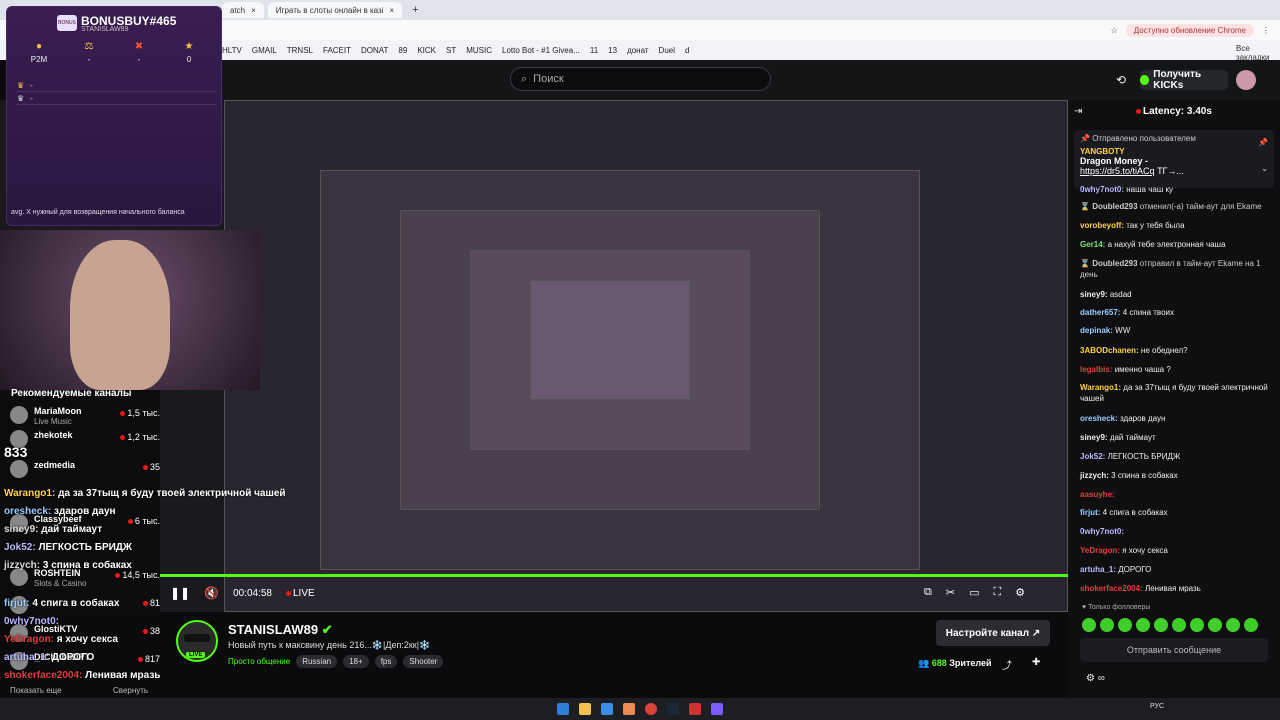 Image resolution: width=1280 pixels, height=720 pixels. What do you see at coordinates (997, 592) in the screenshot?
I see `fullscreen-icon: ⛶` at bounding box center [997, 592].